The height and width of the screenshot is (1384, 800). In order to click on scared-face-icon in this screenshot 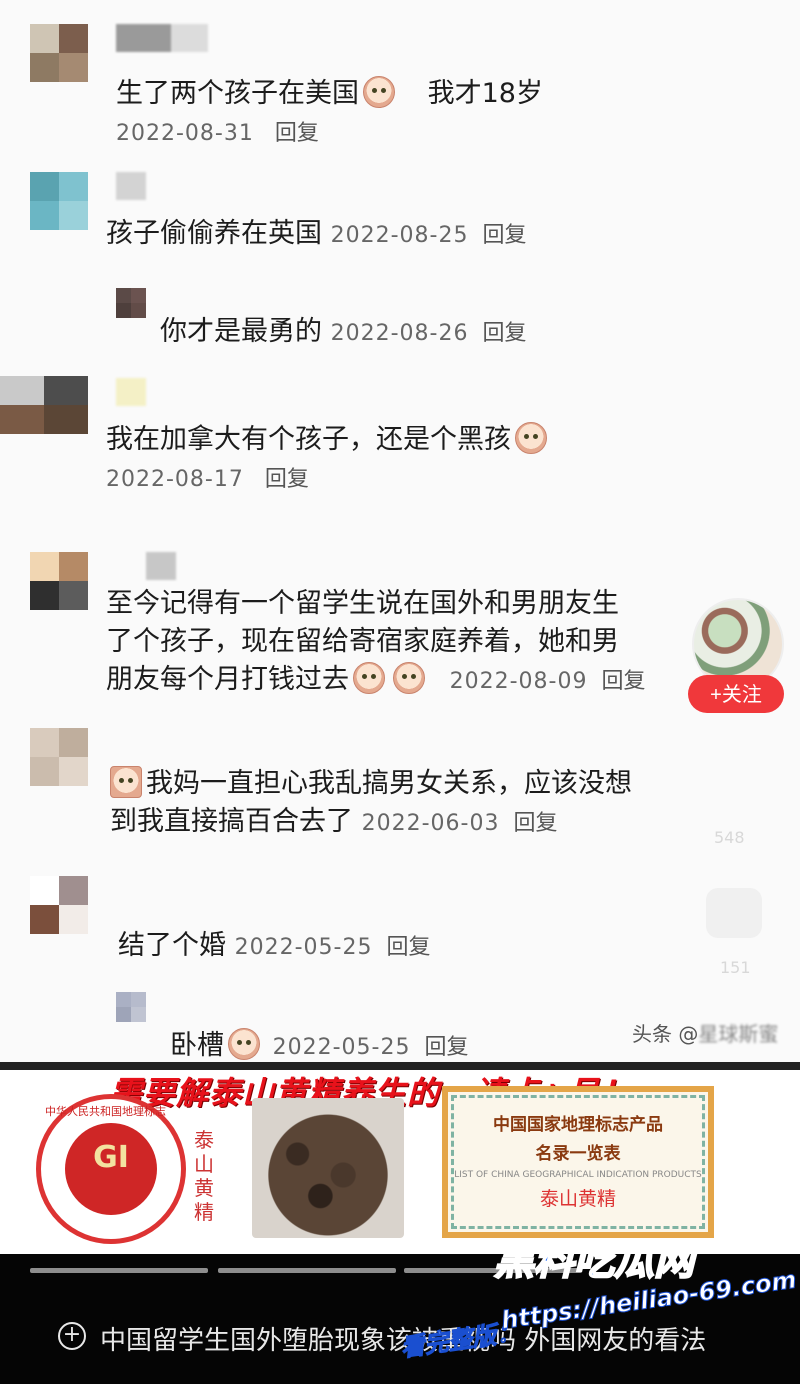, I will do `click(244, 1044)`.